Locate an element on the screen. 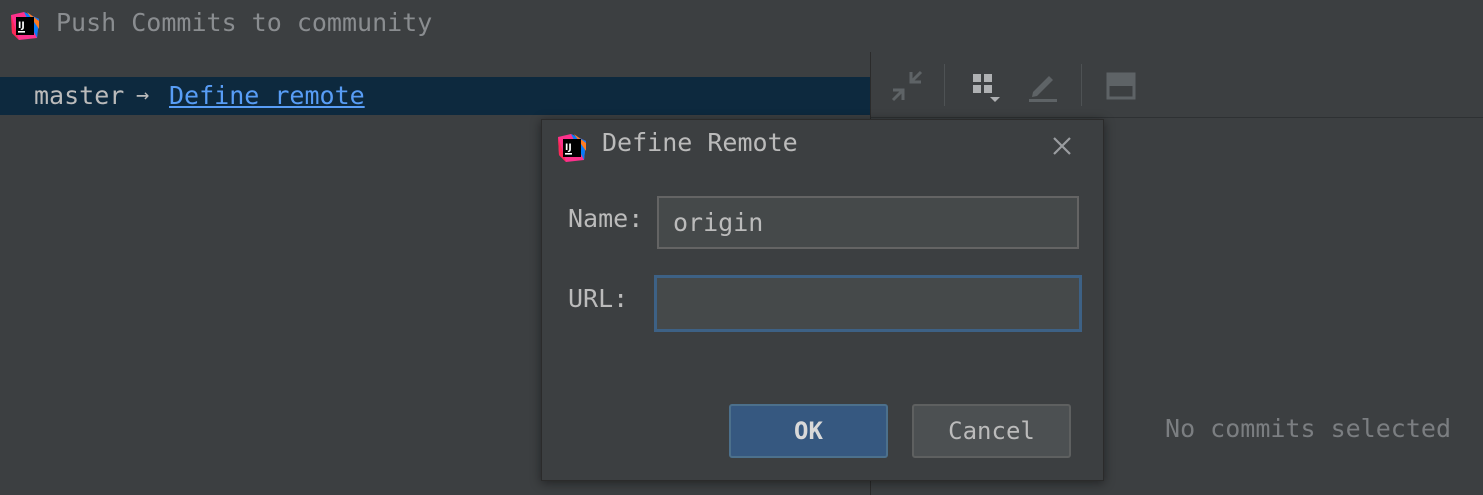 This screenshot has height=495, width=1483. no-commits-message: No commits selected is located at coordinates (1308, 428).